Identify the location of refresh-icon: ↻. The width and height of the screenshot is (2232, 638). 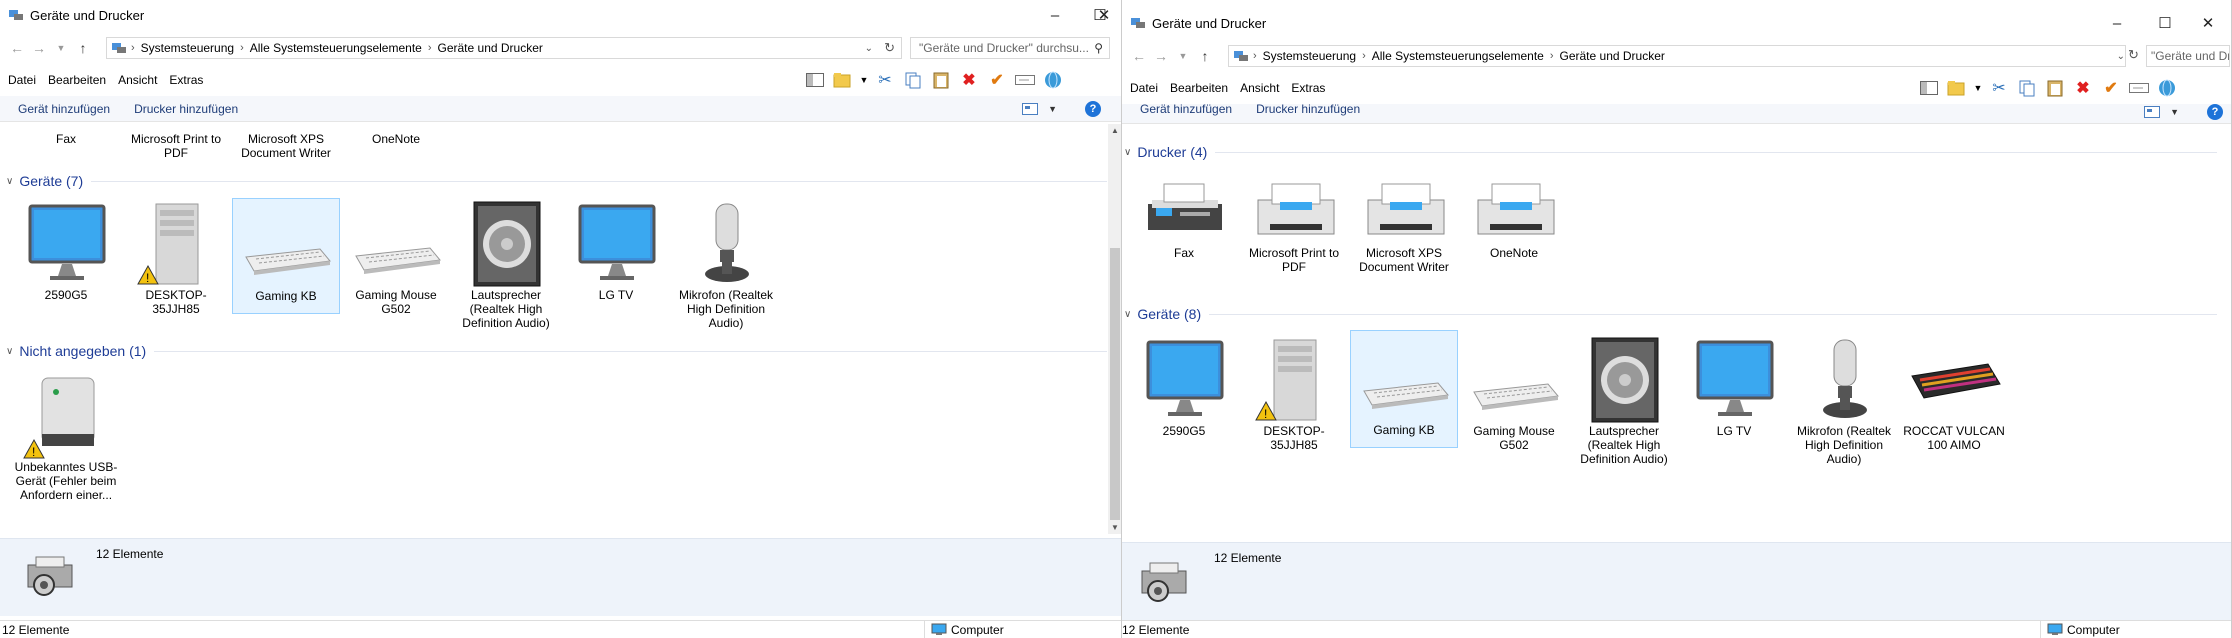
(2133, 55).